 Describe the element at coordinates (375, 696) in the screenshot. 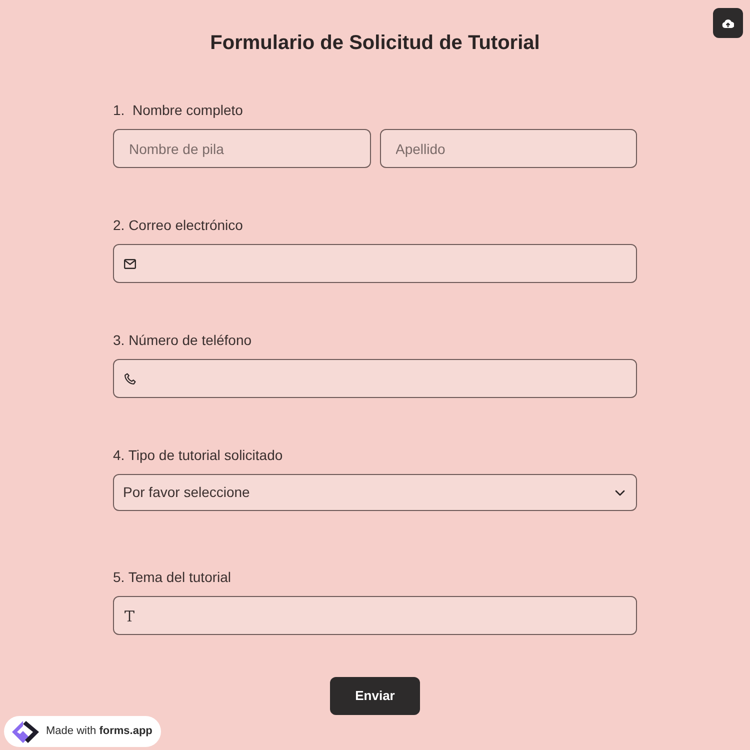

I see `submit-button: Enviar` at that location.